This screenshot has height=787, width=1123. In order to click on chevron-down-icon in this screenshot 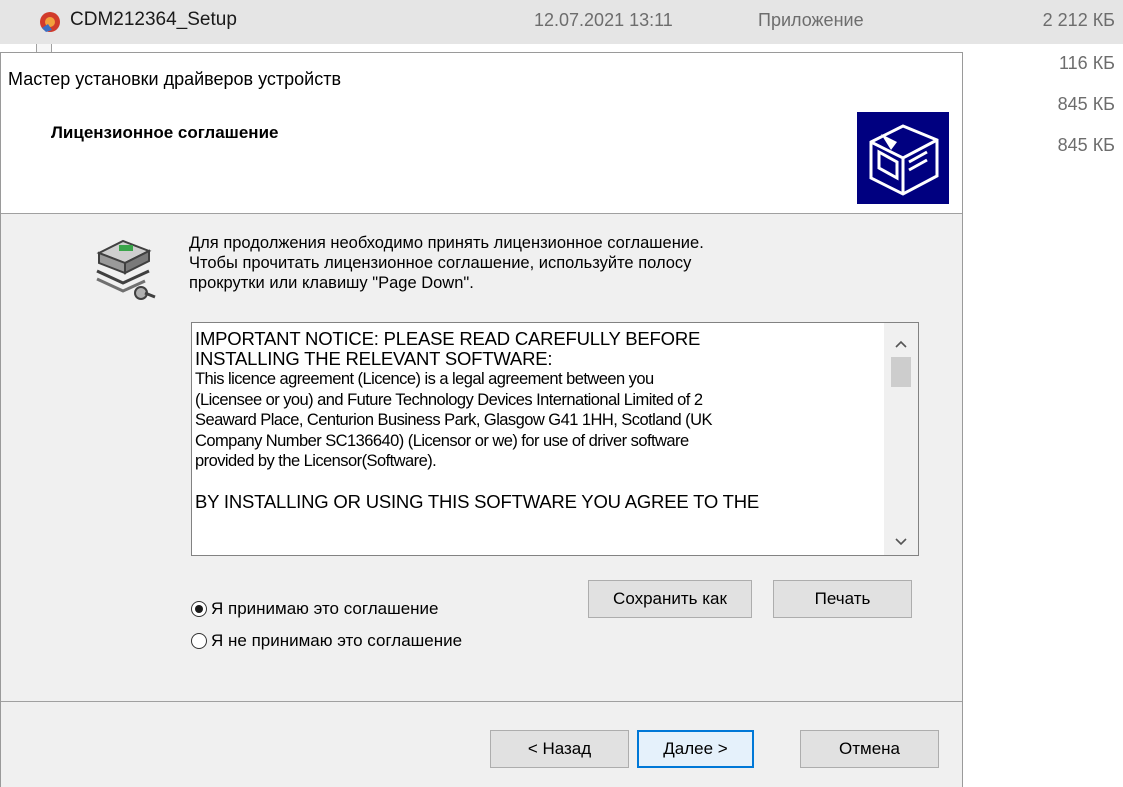, I will do `click(901, 542)`.